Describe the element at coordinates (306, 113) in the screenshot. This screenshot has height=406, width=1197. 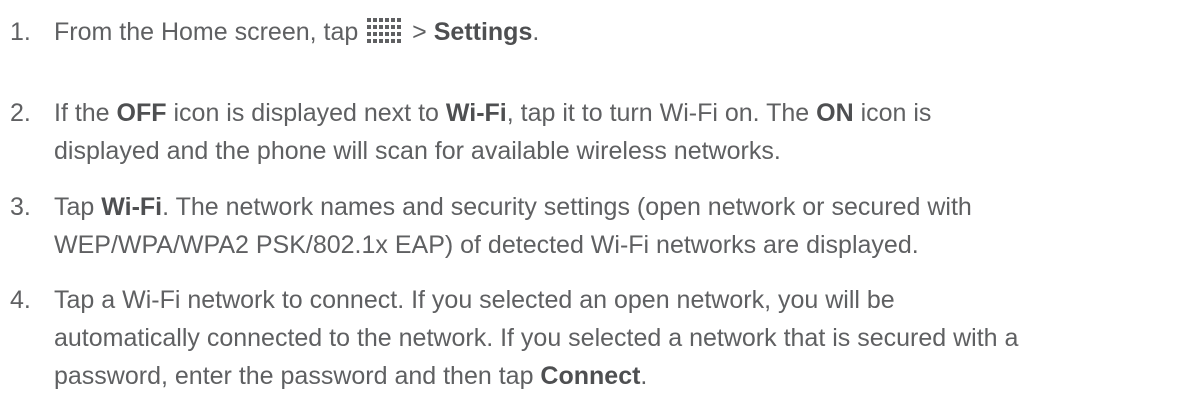
I see `text-segment: icon is displayed next to` at that location.